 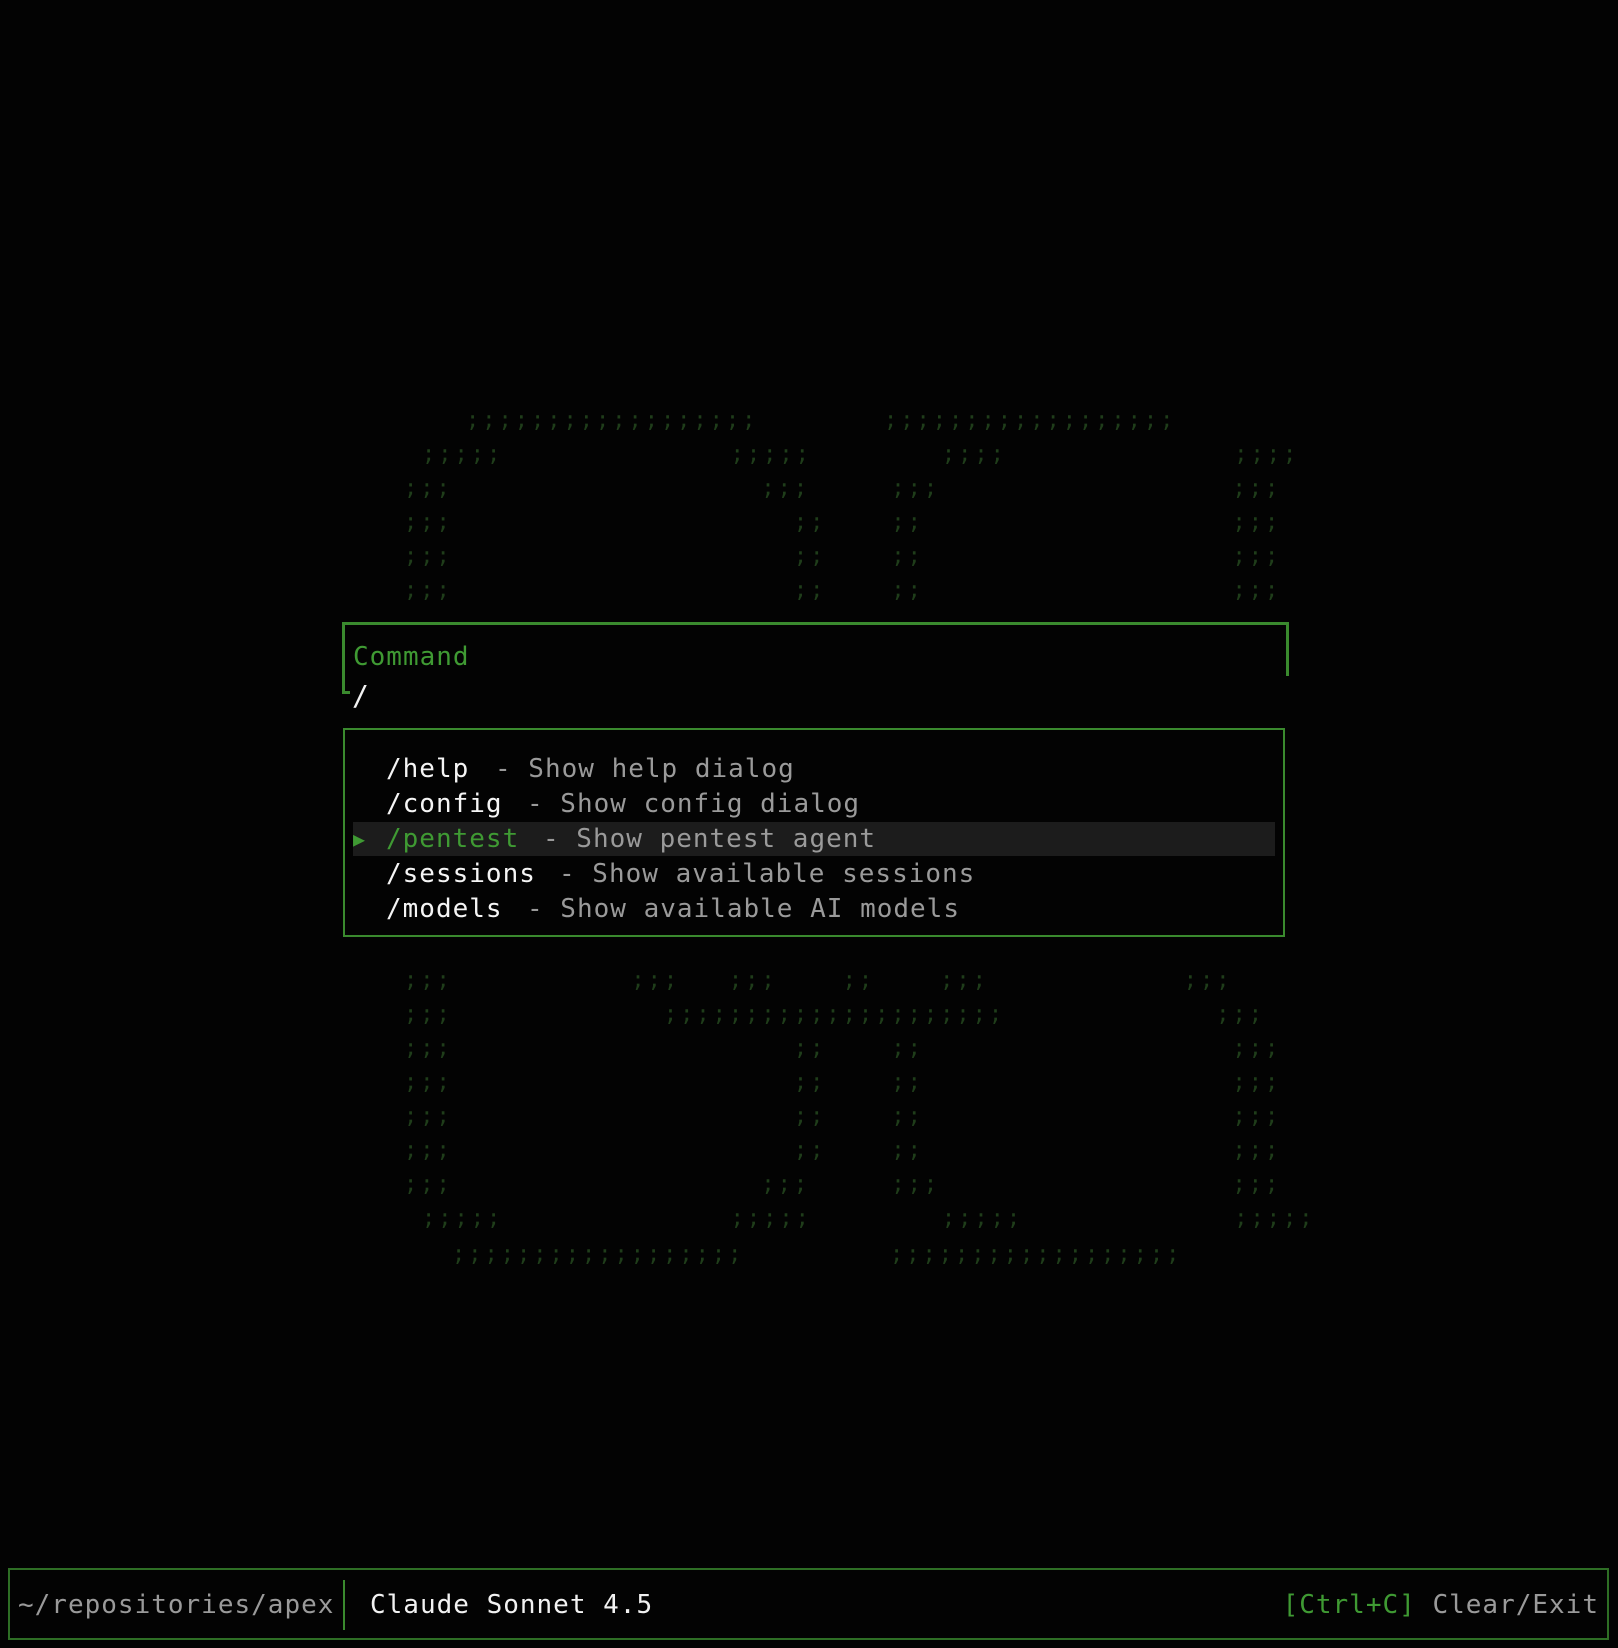 What do you see at coordinates (444, 804) in the screenshot?
I see `menu-item-command: /config` at bounding box center [444, 804].